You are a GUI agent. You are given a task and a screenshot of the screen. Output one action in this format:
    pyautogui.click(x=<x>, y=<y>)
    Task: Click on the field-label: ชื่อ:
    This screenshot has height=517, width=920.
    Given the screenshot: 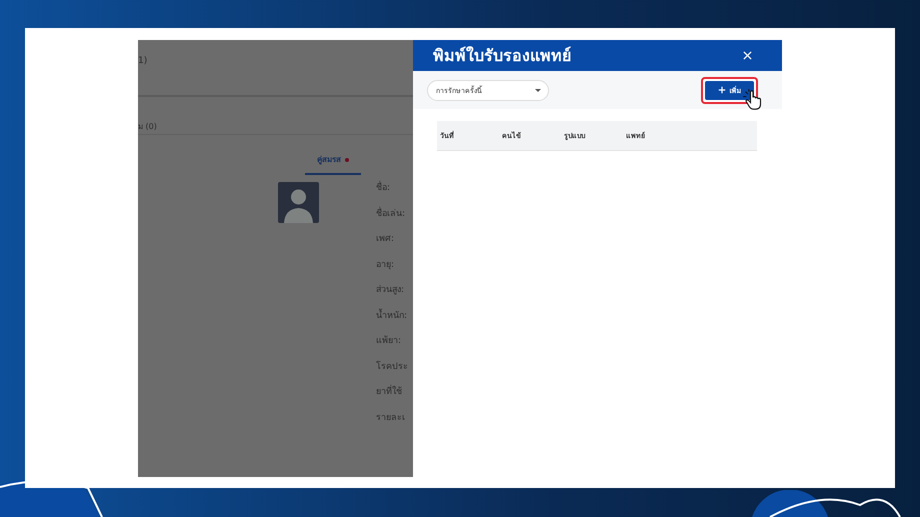 What is the action you would take?
    pyautogui.click(x=392, y=188)
    